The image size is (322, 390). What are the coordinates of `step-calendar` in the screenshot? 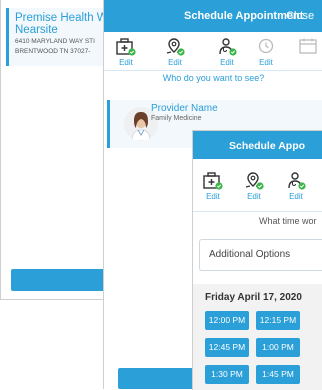 It's located at (308, 47).